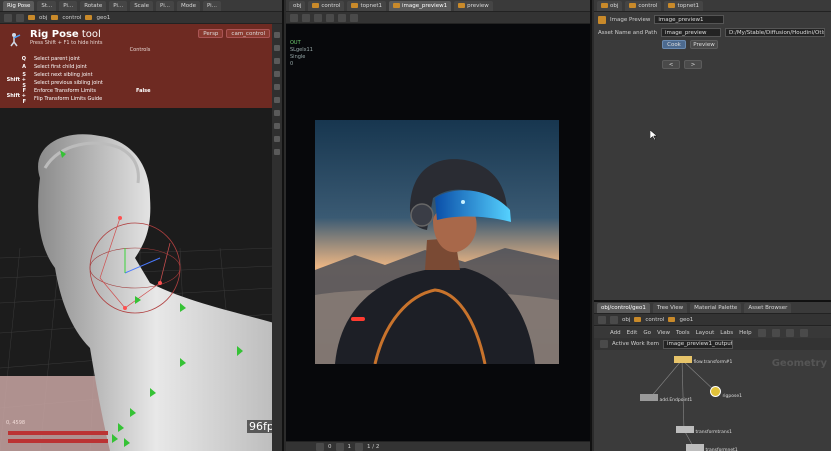  I want to click on prev-button: <, so click(671, 64).